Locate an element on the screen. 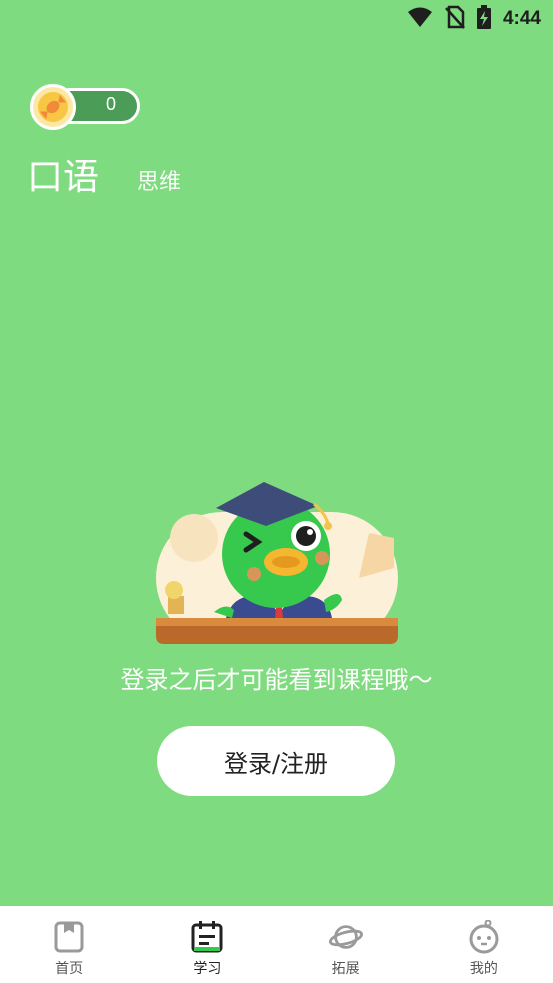 The width and height of the screenshot is (553, 983). nav-label-study: 学习 is located at coordinates (207, 969).